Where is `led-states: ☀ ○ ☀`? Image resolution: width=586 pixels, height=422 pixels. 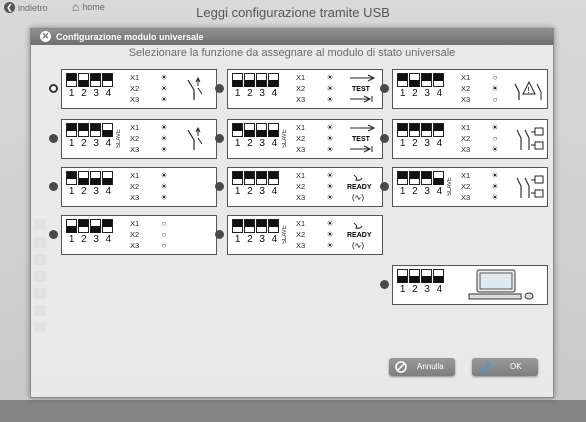
led-states: ☀ ○ ☀ is located at coordinates (495, 138).